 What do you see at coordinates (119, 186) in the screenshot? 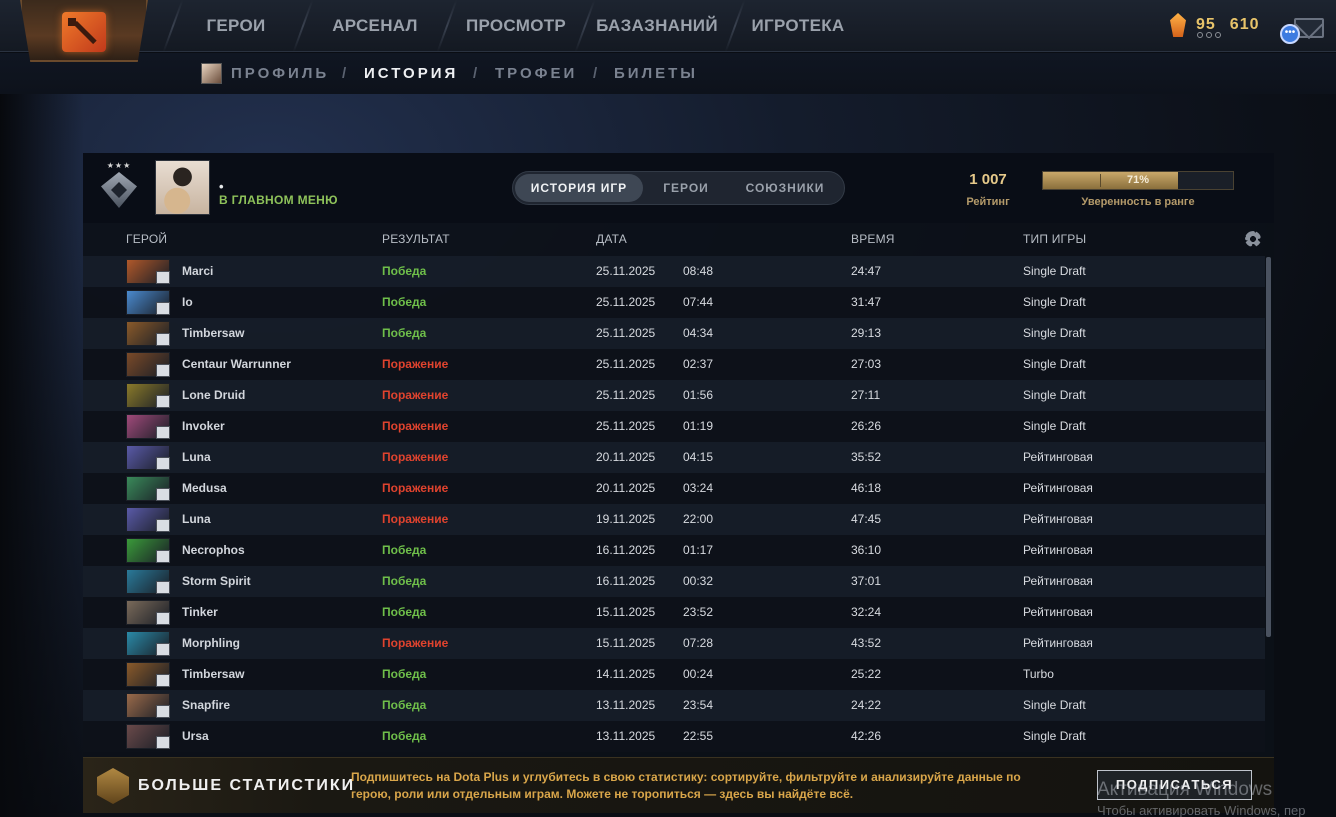
I see `rank-medal-icon: ★★★` at bounding box center [119, 186].